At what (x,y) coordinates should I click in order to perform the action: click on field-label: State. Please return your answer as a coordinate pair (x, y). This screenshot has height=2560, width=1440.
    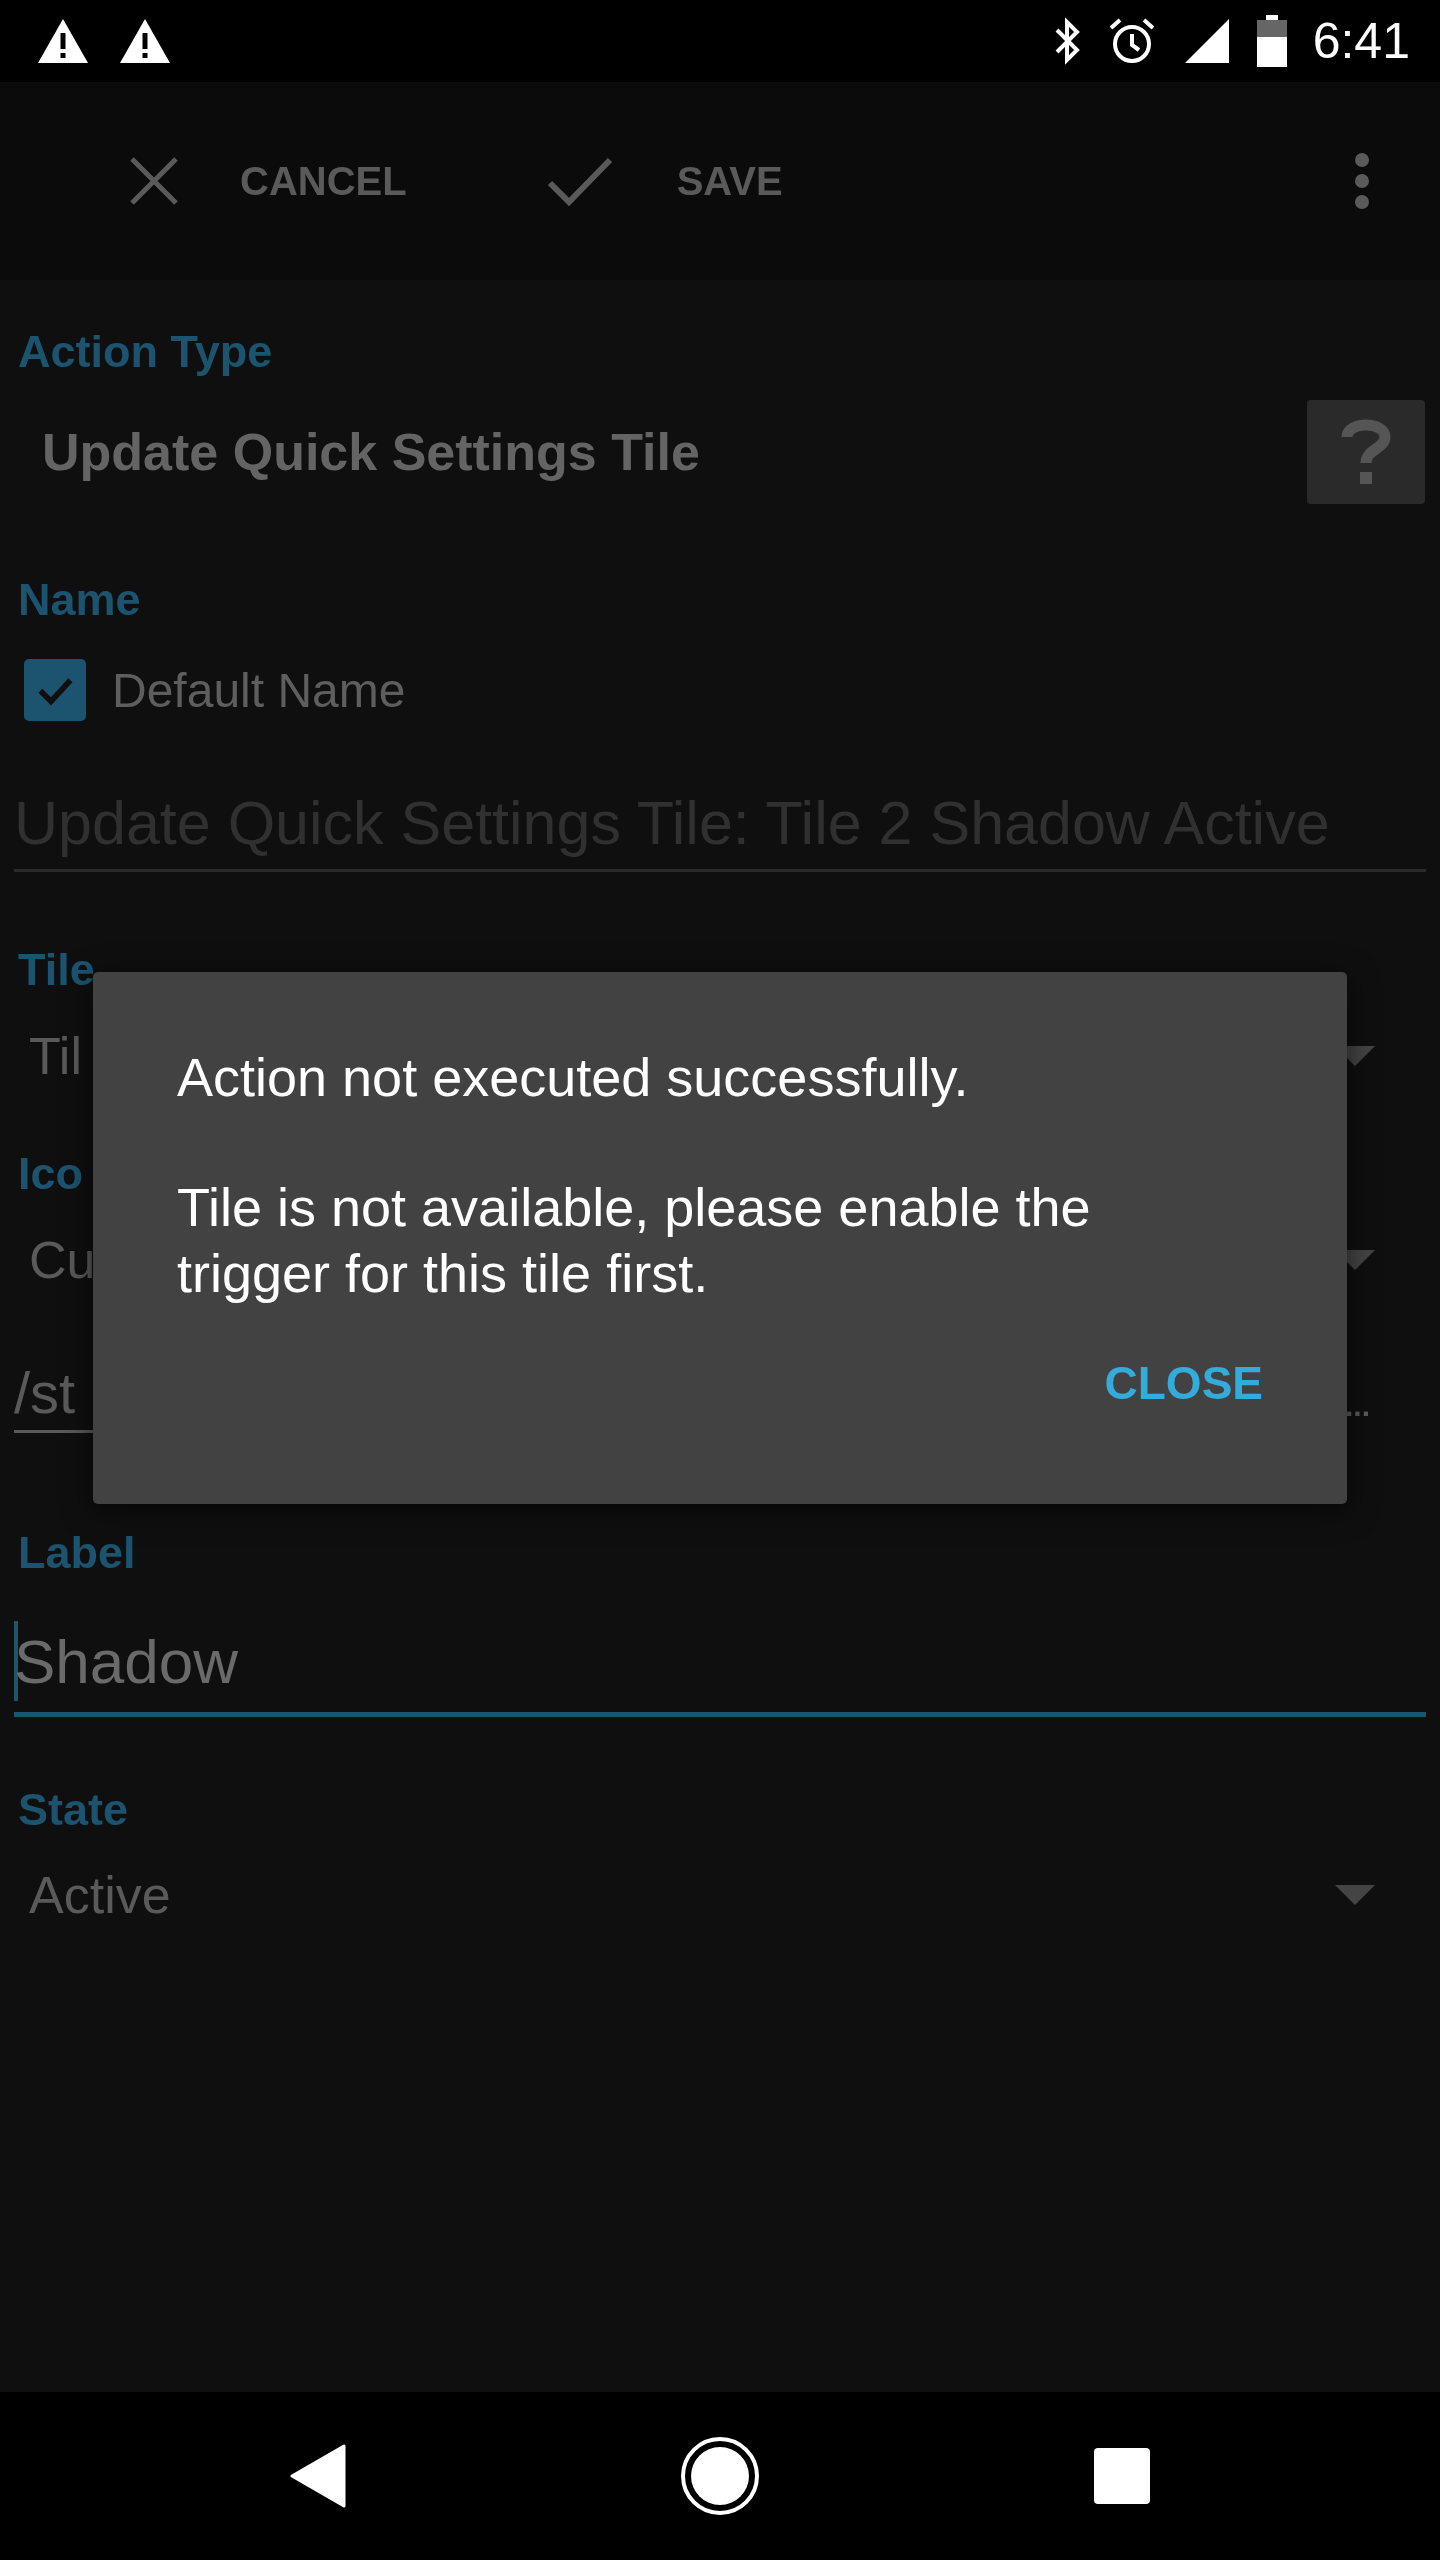
    Looking at the image, I should click on (73, 1810).